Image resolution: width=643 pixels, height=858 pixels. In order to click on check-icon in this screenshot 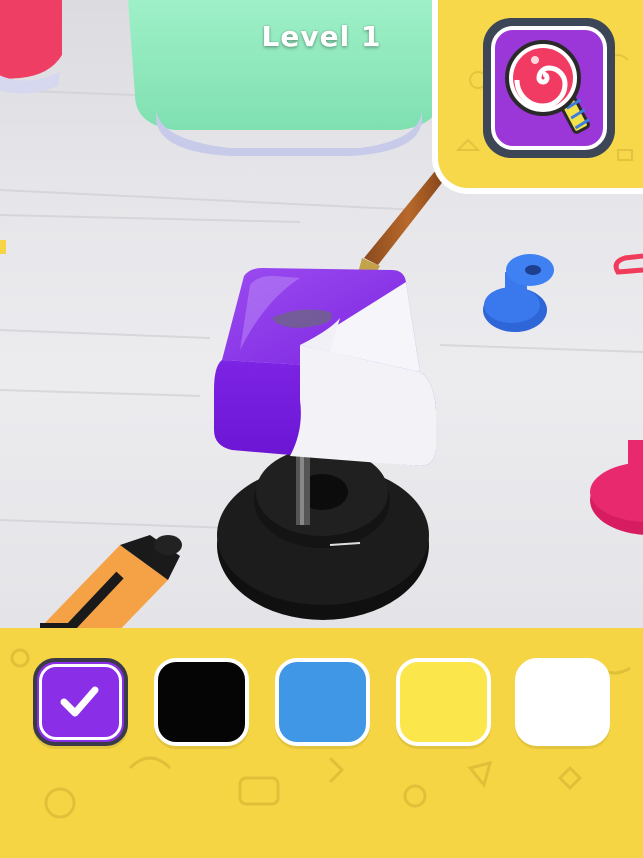, I will do `click(79, 701)`.